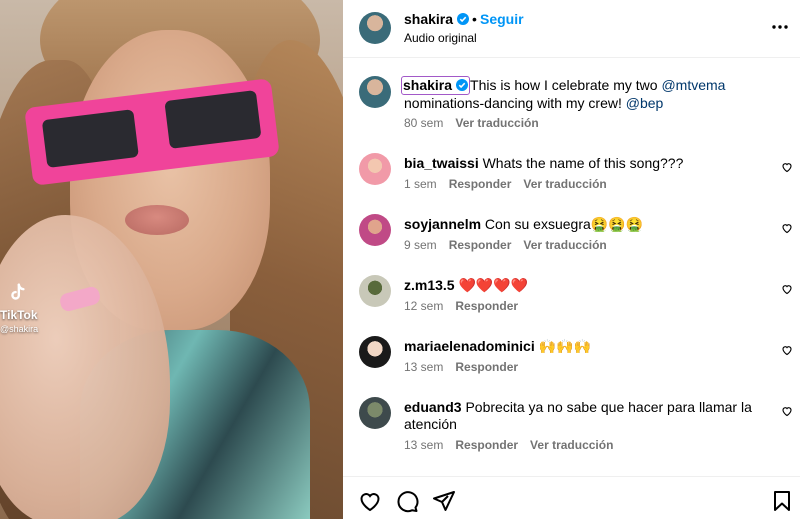 The height and width of the screenshot is (519, 800). I want to click on comment-meta: 1 sem Responder Ver traducción, so click(511, 184).